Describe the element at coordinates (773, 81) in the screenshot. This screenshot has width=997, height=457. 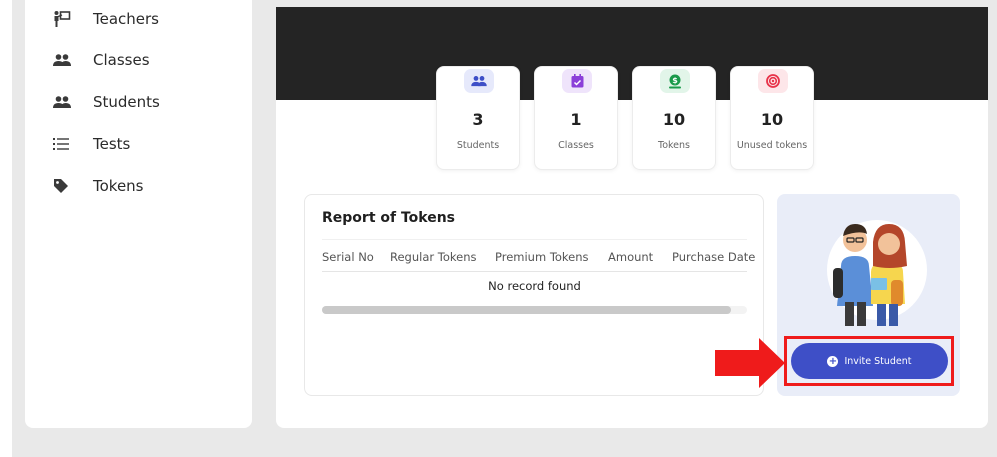
I see `target-icon` at that location.